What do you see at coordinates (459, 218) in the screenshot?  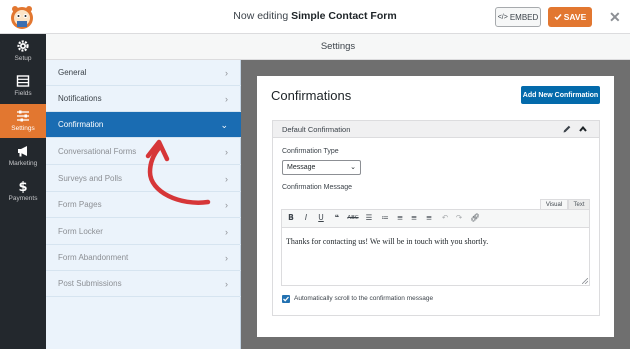 I see `redo-icon: ↷` at bounding box center [459, 218].